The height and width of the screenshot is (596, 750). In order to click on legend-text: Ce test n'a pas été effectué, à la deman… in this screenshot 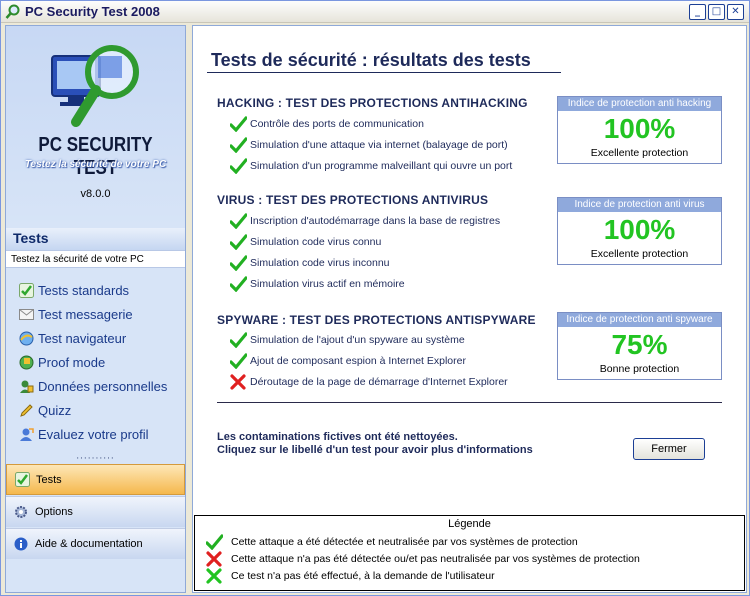, I will do `click(363, 575)`.